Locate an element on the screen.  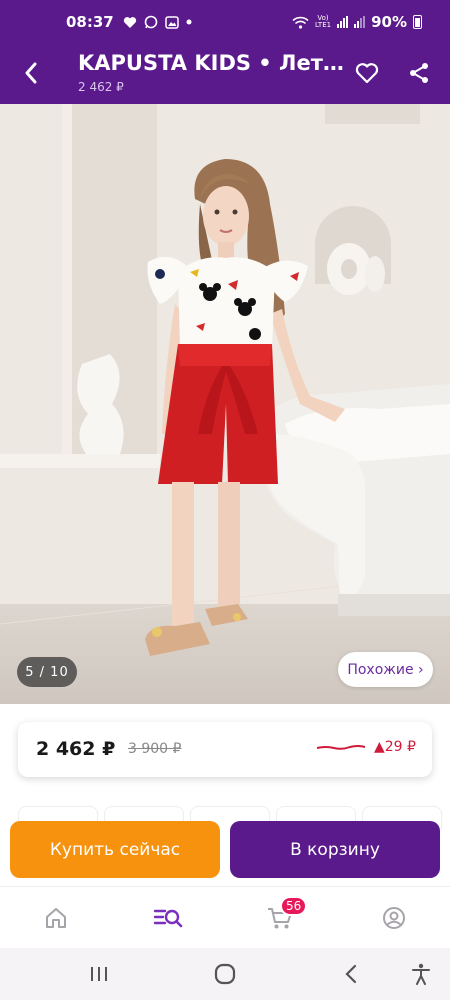
old-price: 3 900 ₽ is located at coordinates (155, 749).